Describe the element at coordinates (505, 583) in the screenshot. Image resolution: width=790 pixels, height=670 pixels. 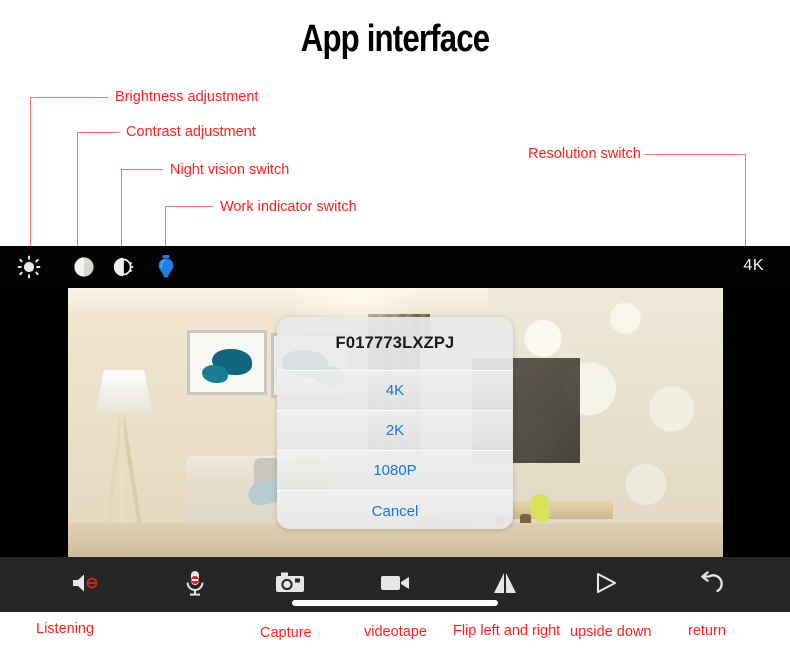
I see `flip-h-button` at that location.